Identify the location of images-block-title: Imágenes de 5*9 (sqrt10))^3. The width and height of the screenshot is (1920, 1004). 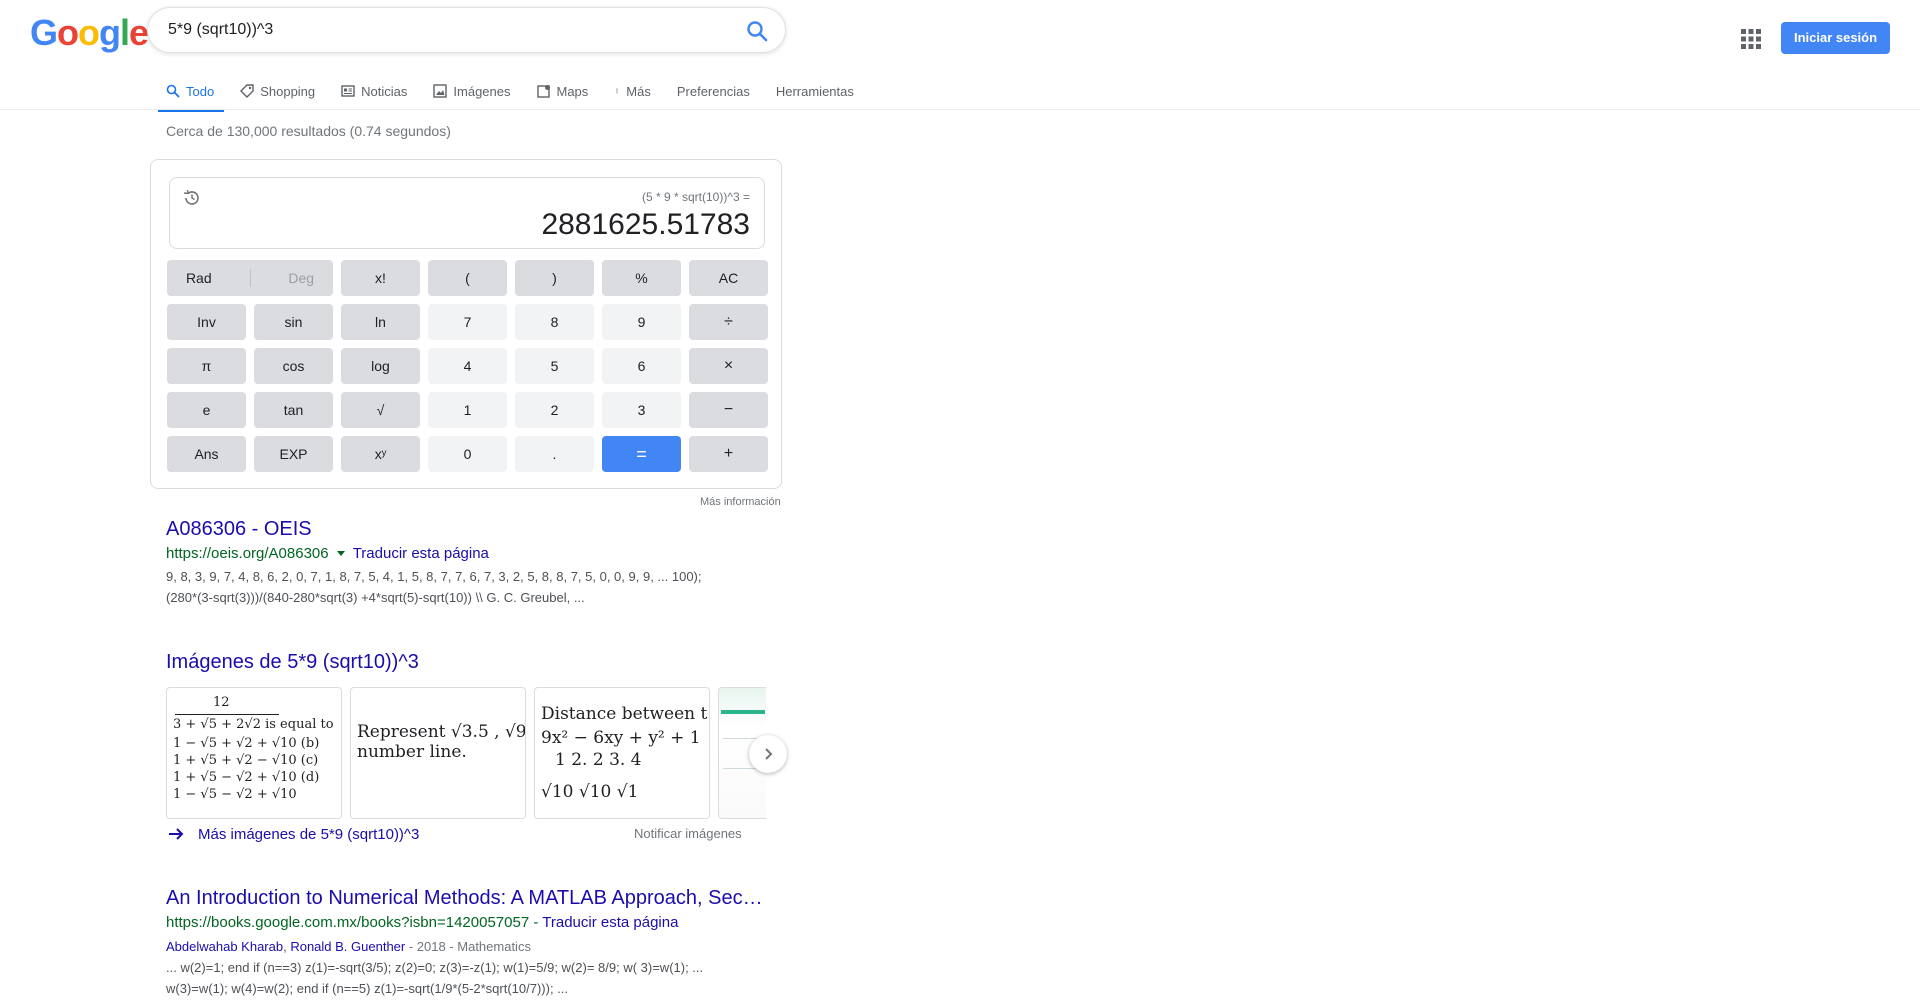
(292, 662).